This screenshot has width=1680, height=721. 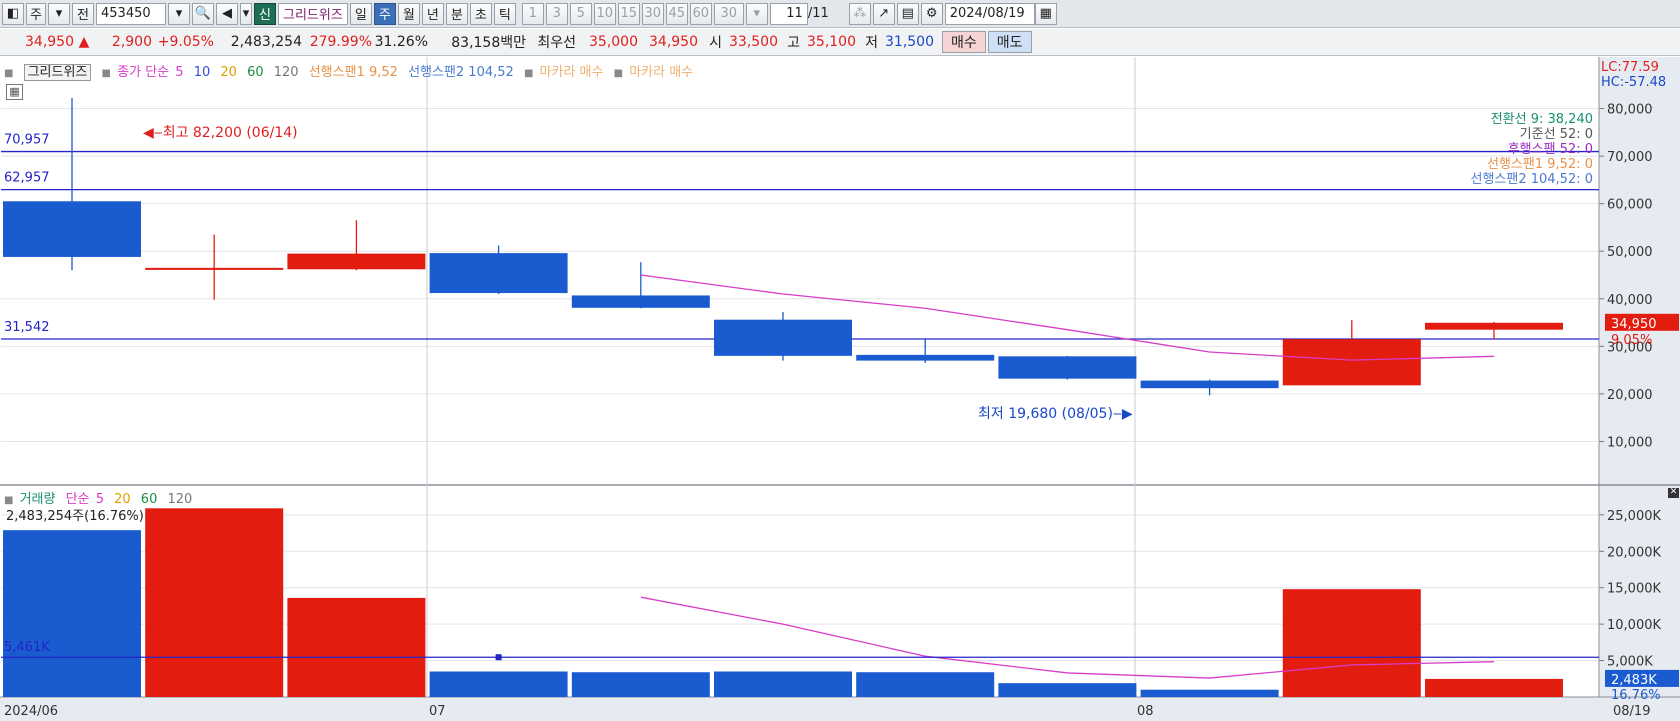 I want to click on tab-daily: 일, so click(x=360, y=13).